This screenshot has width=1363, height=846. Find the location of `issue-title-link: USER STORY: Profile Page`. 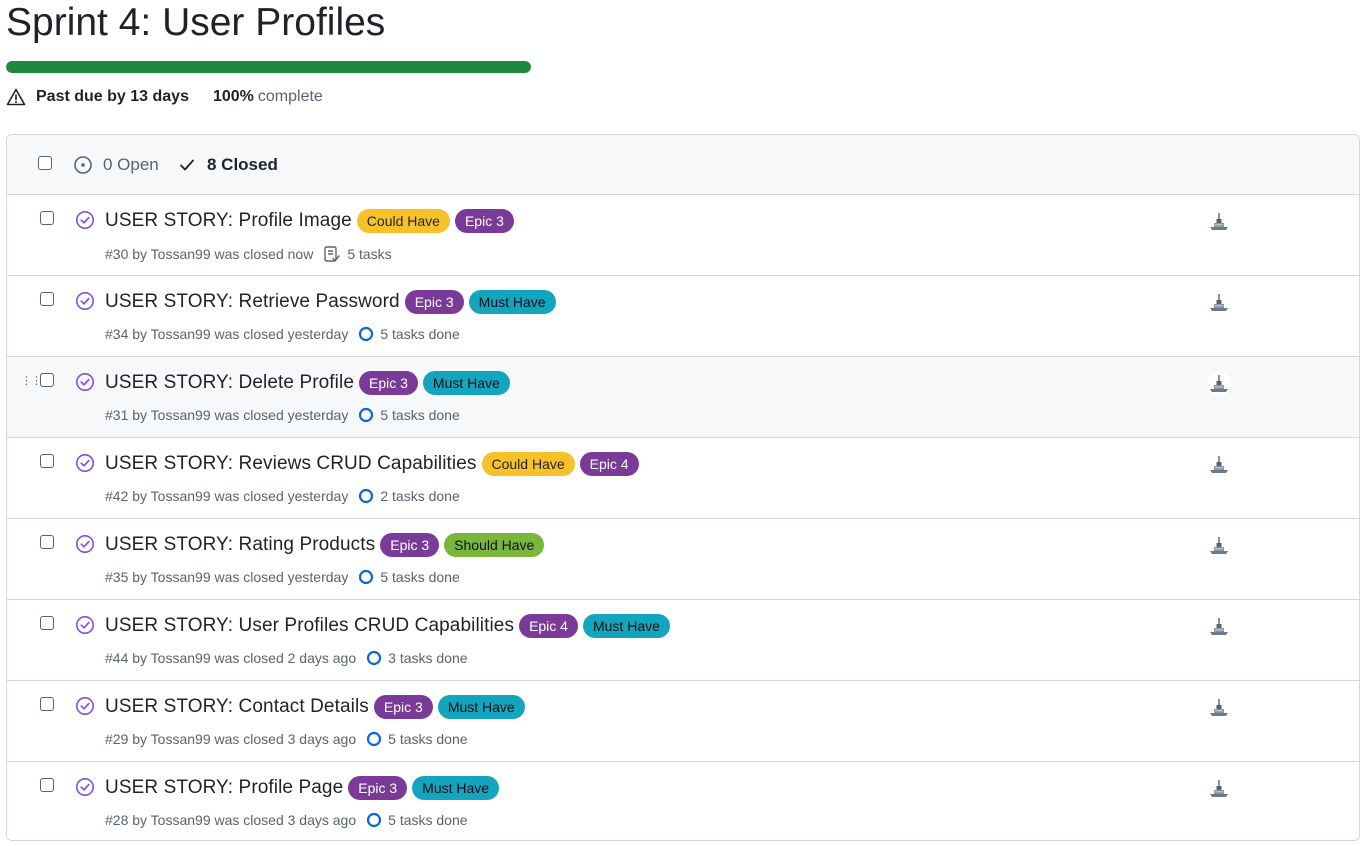

issue-title-link: USER STORY: Profile Page is located at coordinates (224, 788).